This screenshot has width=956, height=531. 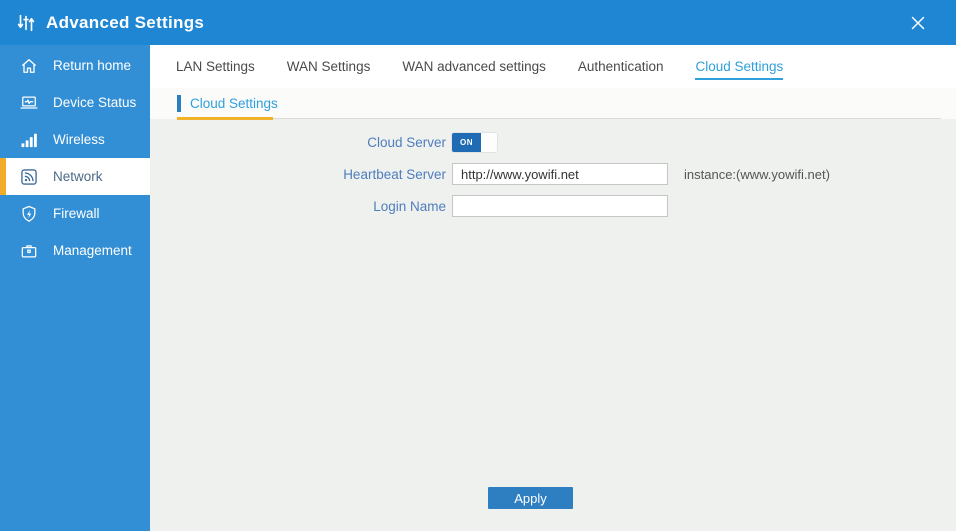 I want to click on section-accent-bar, so click(x=179, y=103).